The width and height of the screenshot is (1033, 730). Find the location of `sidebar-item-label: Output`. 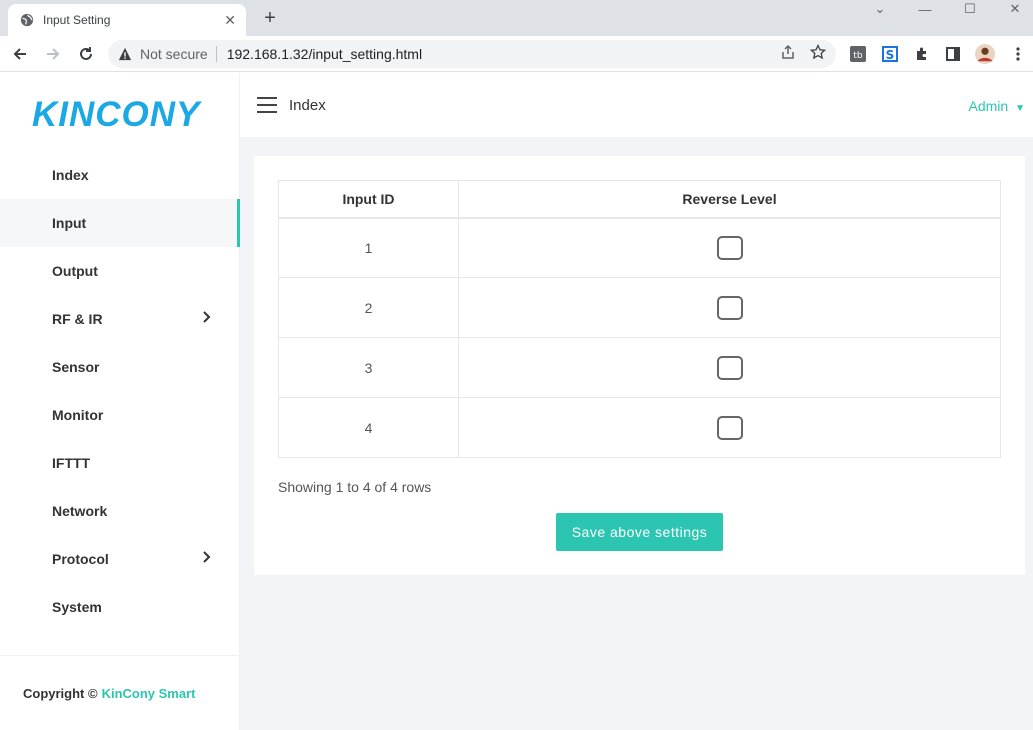

sidebar-item-label: Output is located at coordinates (75, 271).